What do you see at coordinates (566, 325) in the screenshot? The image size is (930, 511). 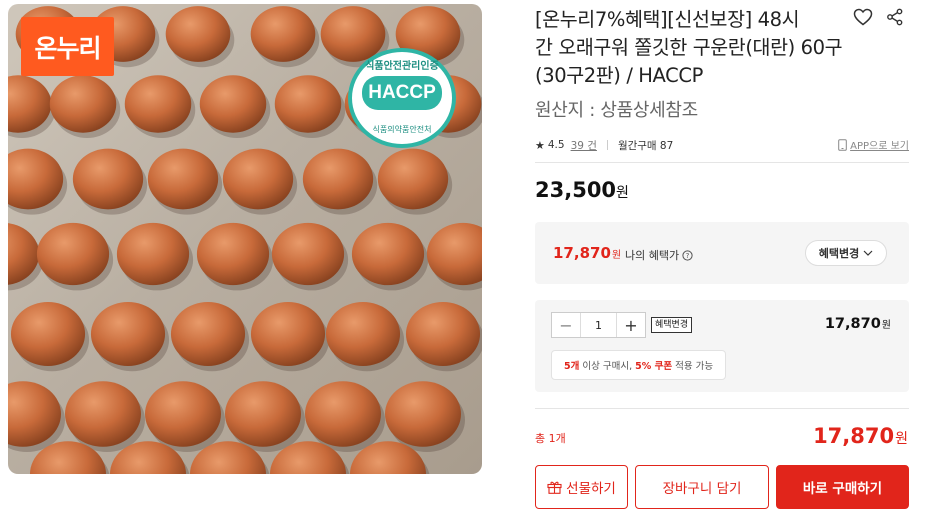 I see `quantity-decrease-button: −` at bounding box center [566, 325].